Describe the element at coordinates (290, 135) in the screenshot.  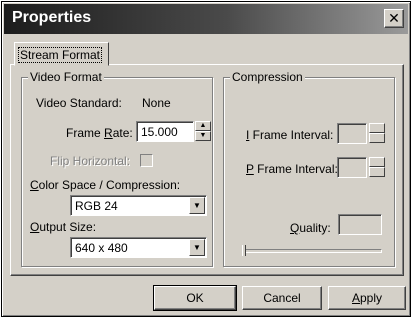
I see `i-frame-interval-label: I Frame Interval:` at that location.